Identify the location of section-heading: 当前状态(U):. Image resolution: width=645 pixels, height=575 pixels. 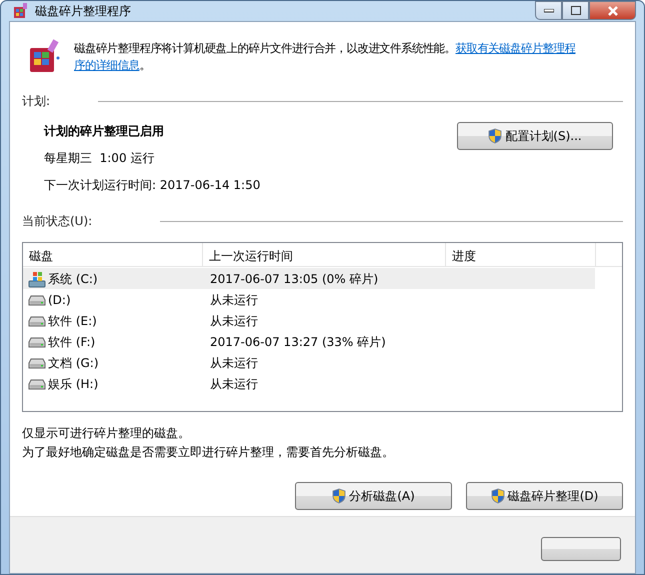
(57, 221).